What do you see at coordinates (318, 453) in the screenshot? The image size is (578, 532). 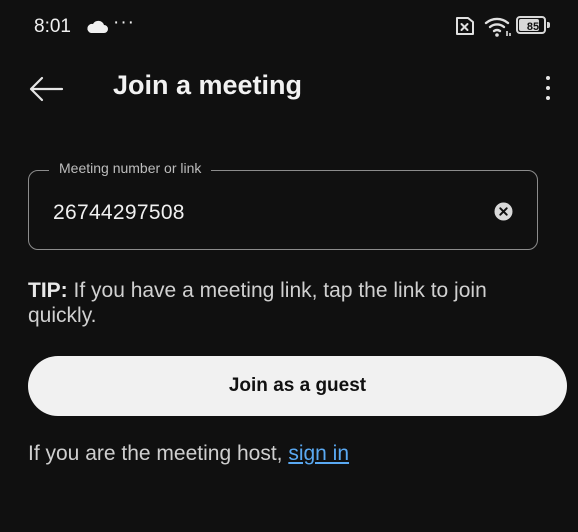 I see `sign-in-link: sign in` at bounding box center [318, 453].